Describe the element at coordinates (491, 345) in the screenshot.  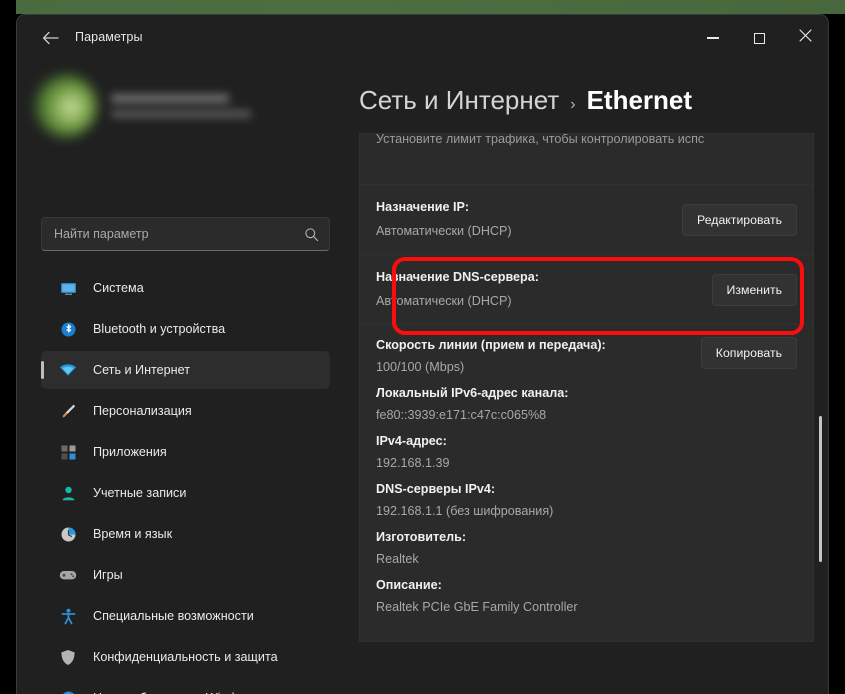
I see `property-label: Скорость линии (прием и передача):` at that location.